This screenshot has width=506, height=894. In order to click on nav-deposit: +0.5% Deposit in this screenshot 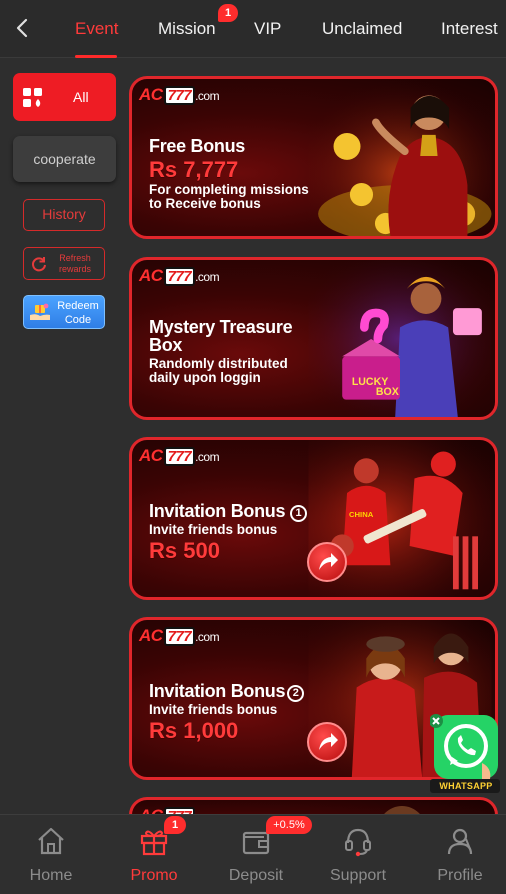, I will do `click(259, 854)`.